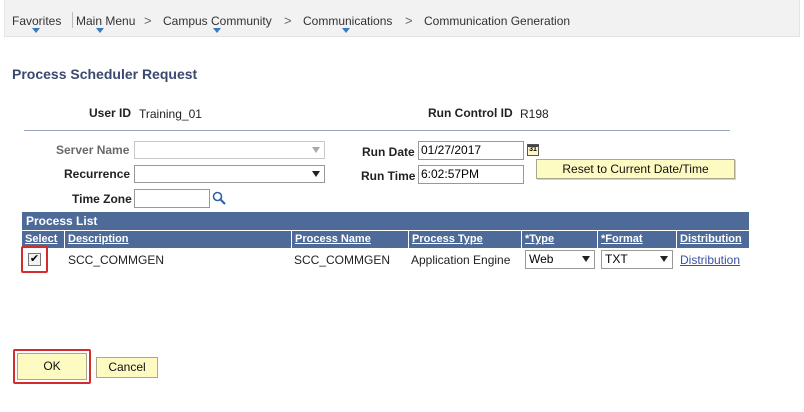 The image size is (804, 412). What do you see at coordinates (635, 169) in the screenshot?
I see `reset-to-current-datetime-button: Reset to Current Date/Time` at bounding box center [635, 169].